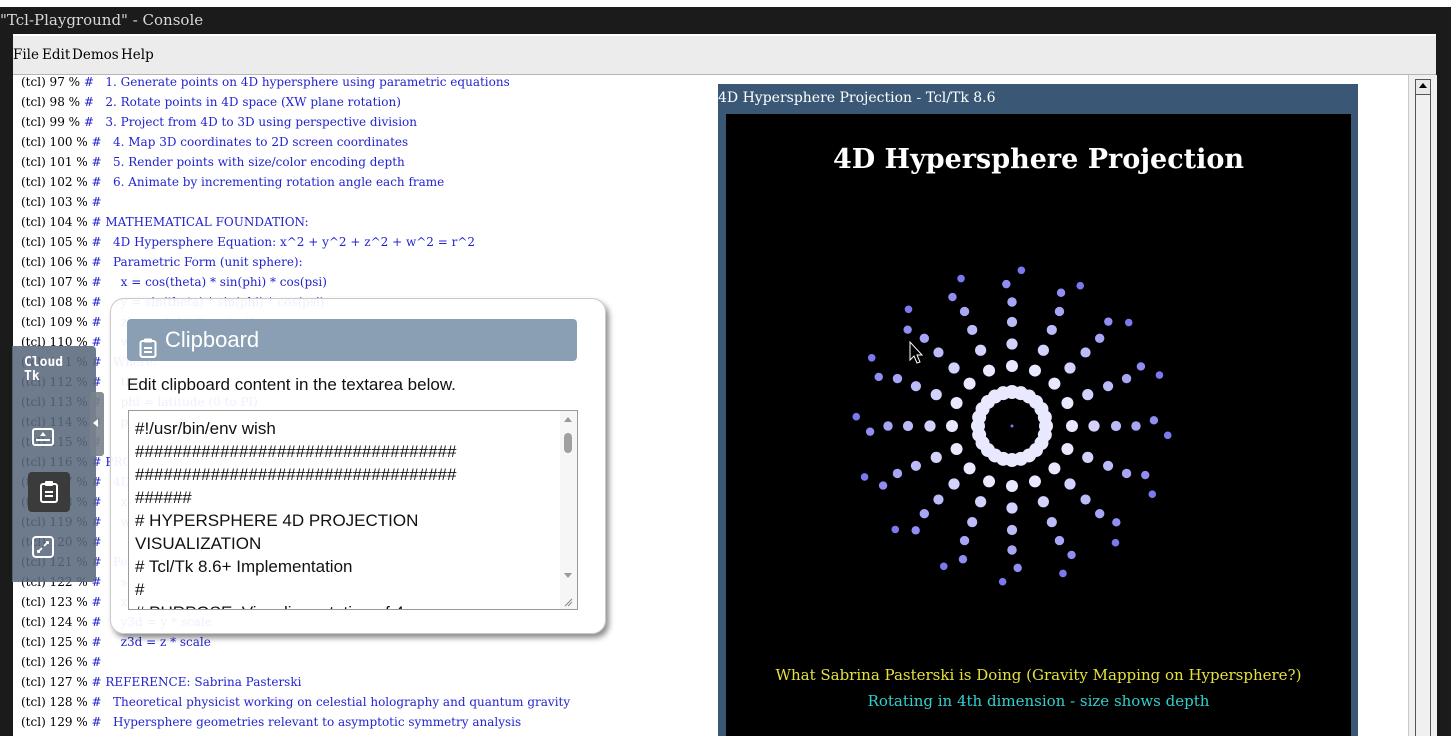 The height and width of the screenshot is (736, 1451). What do you see at coordinates (140, 589) in the screenshot?
I see `clipboard-text-line: #` at bounding box center [140, 589].